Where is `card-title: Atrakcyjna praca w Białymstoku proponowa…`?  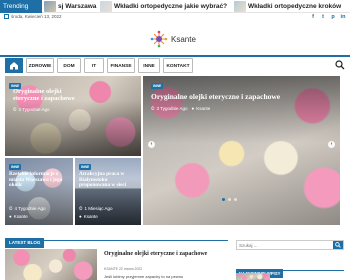 card-title: Atrakcyjna praca w Białymstoku proponowa… is located at coordinates (109, 180).